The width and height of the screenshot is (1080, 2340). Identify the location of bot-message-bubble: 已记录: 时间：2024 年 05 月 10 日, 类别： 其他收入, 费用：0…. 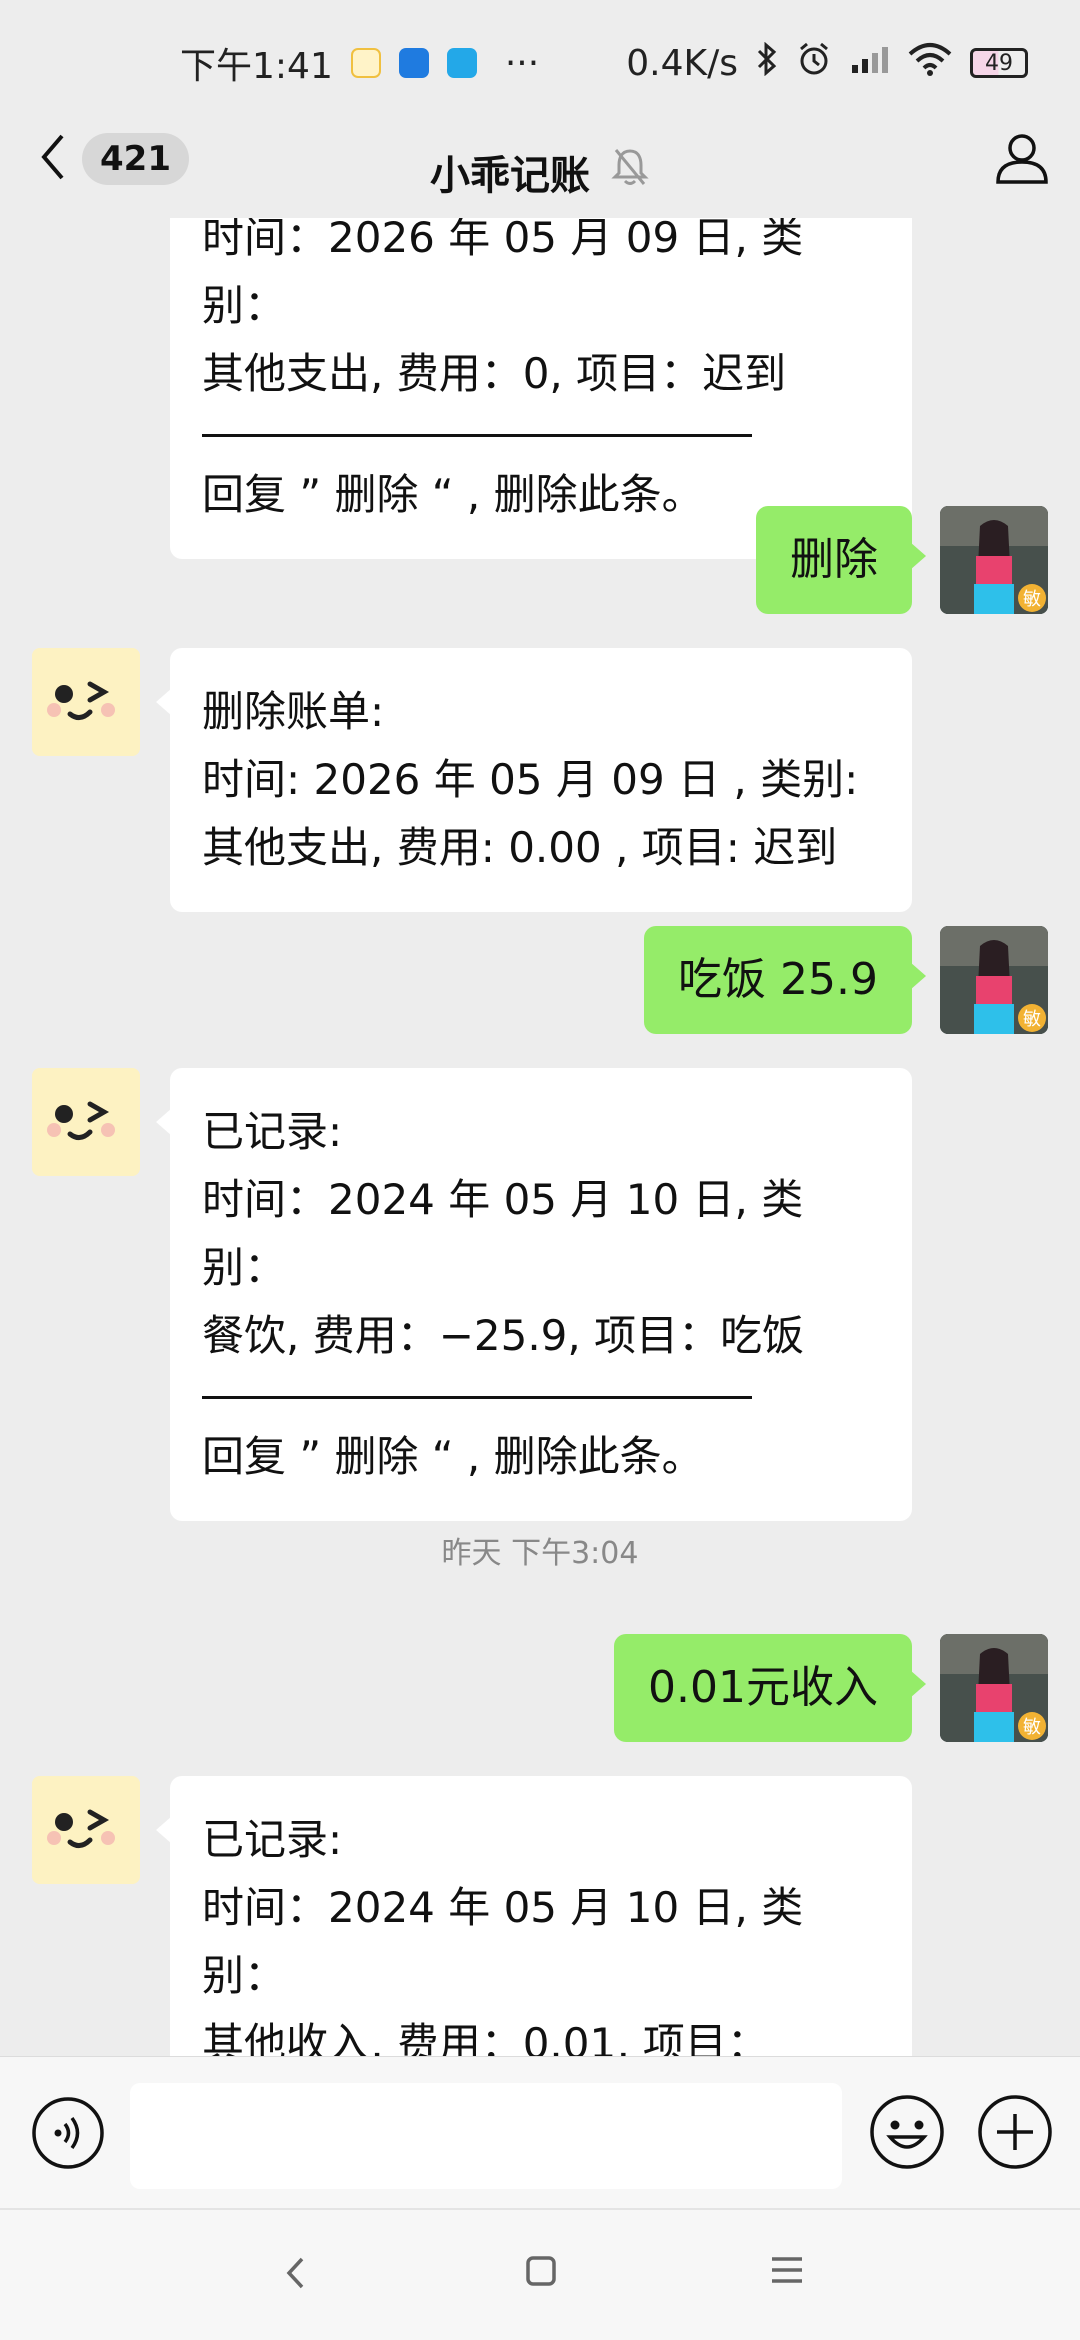
(534, 1916).